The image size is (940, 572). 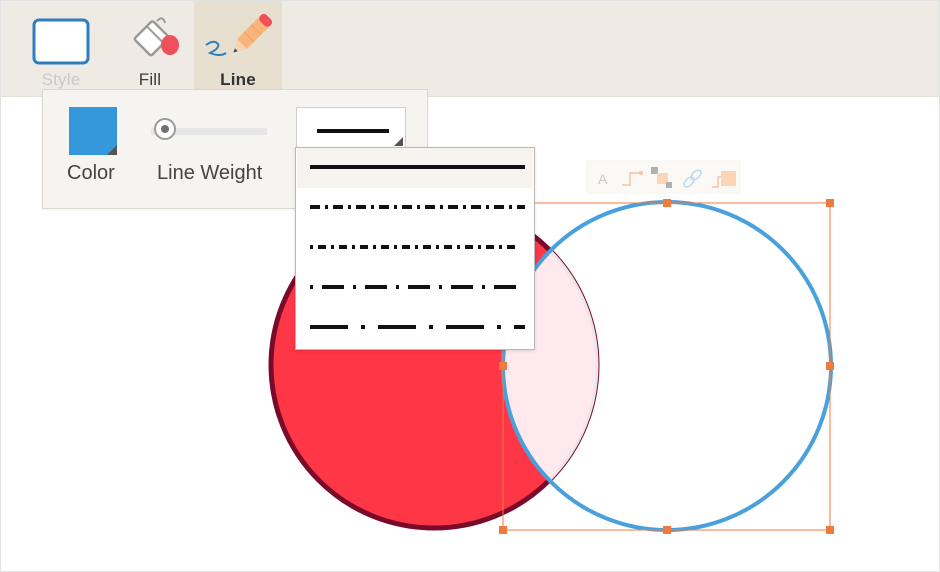 What do you see at coordinates (503, 366) in the screenshot?
I see `resize-handle-w` at bounding box center [503, 366].